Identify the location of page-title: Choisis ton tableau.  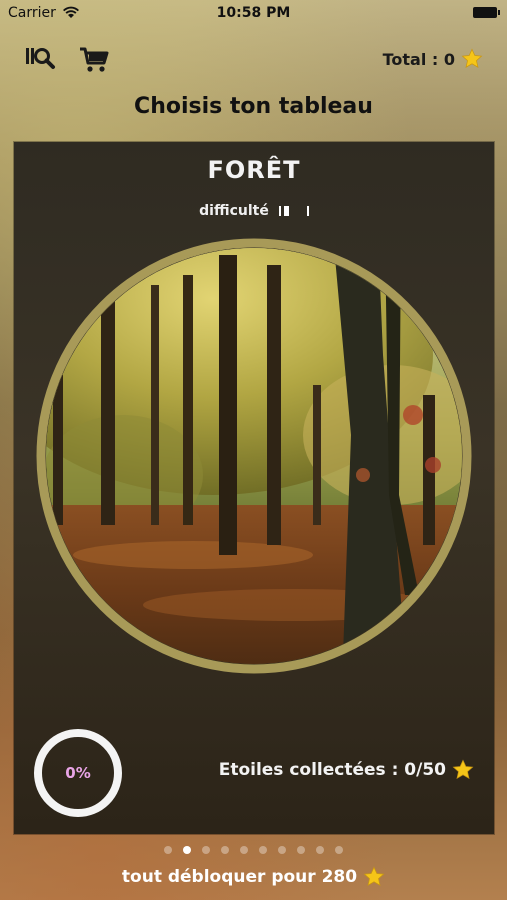
(253, 106).